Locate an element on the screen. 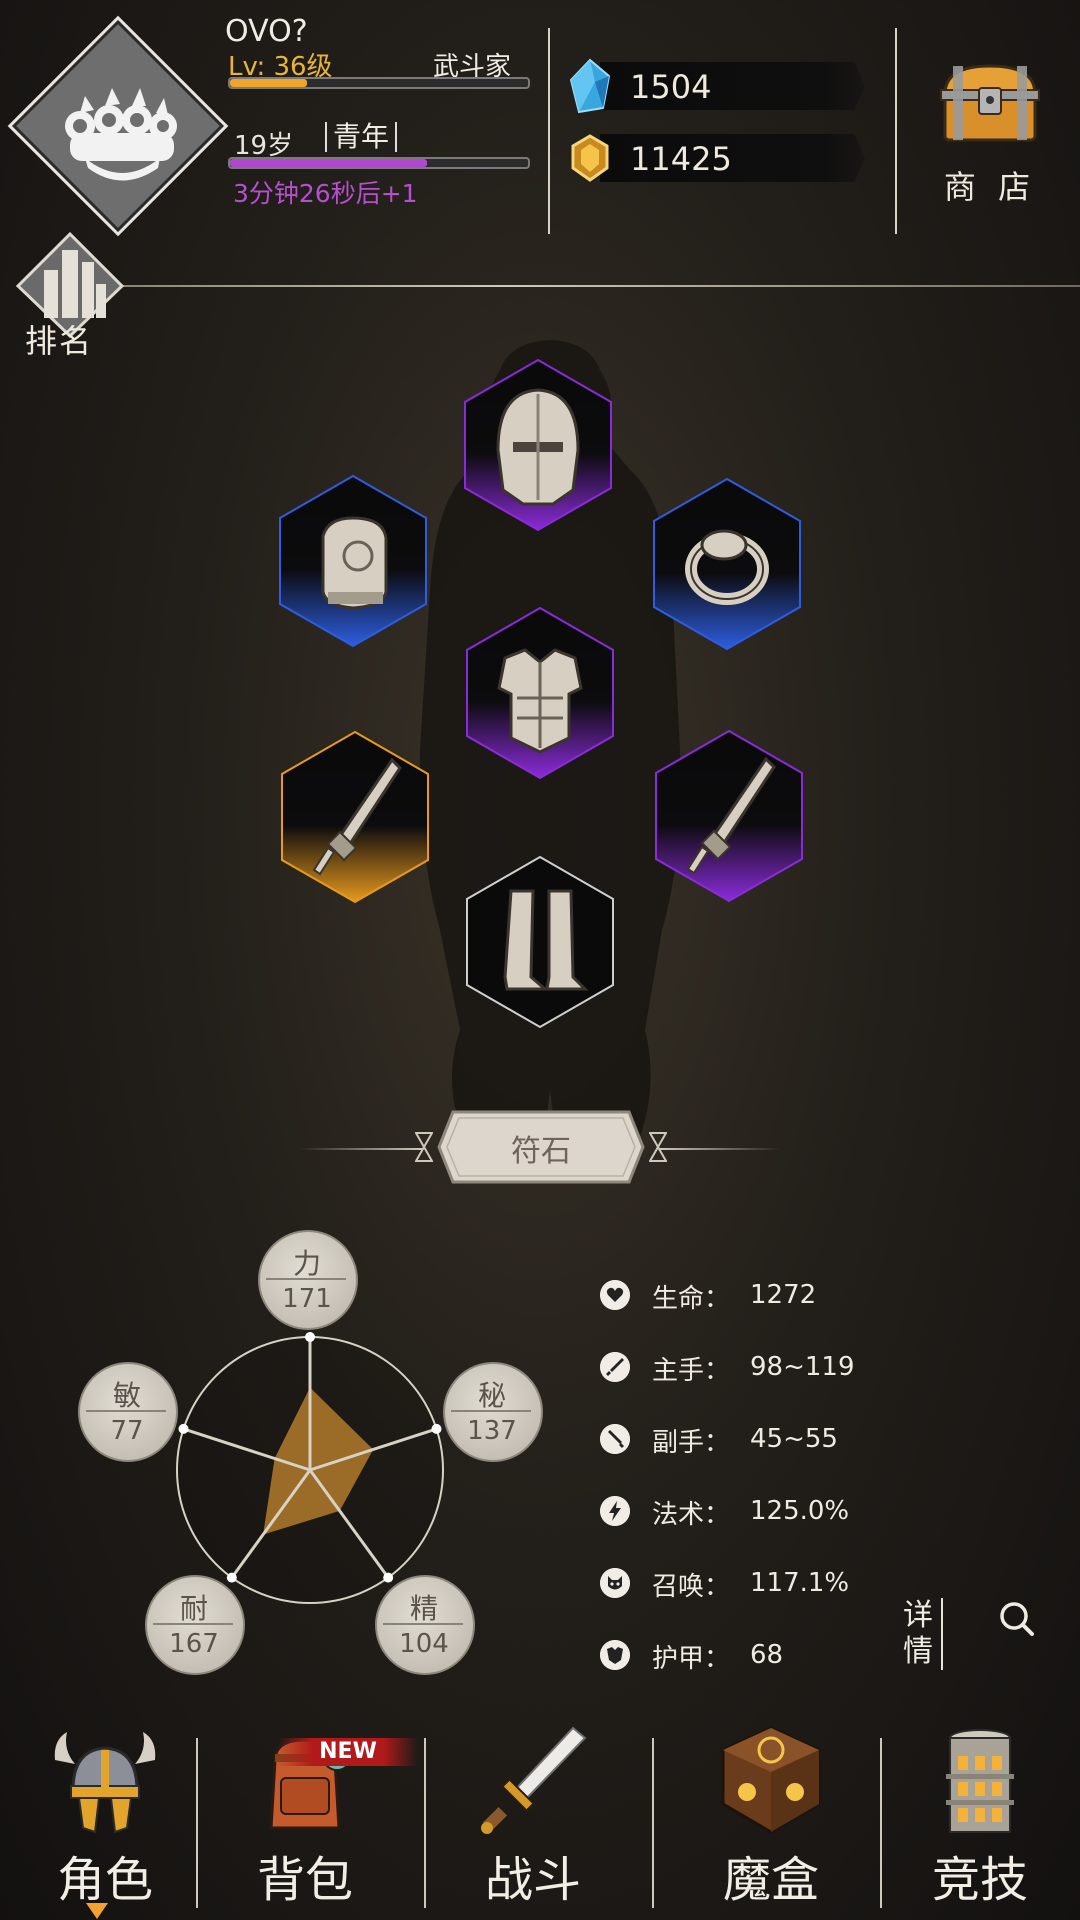 The image size is (1080, 1920). treasure-chest-icon is located at coordinates (990, 103).